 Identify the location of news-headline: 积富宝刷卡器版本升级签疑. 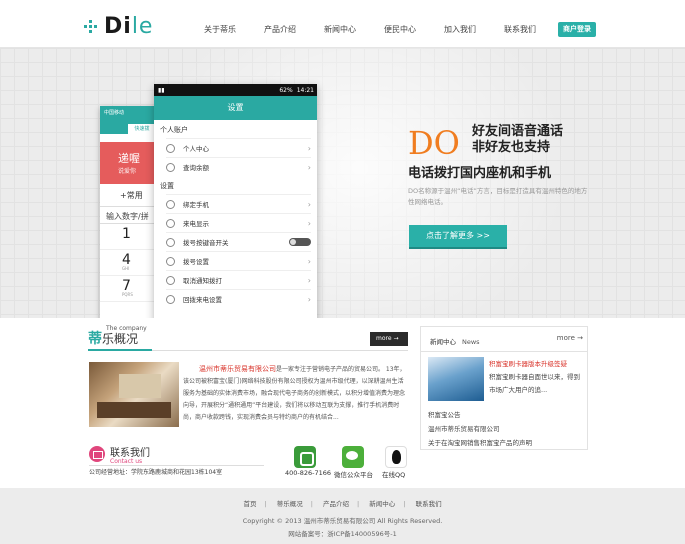
(528, 363).